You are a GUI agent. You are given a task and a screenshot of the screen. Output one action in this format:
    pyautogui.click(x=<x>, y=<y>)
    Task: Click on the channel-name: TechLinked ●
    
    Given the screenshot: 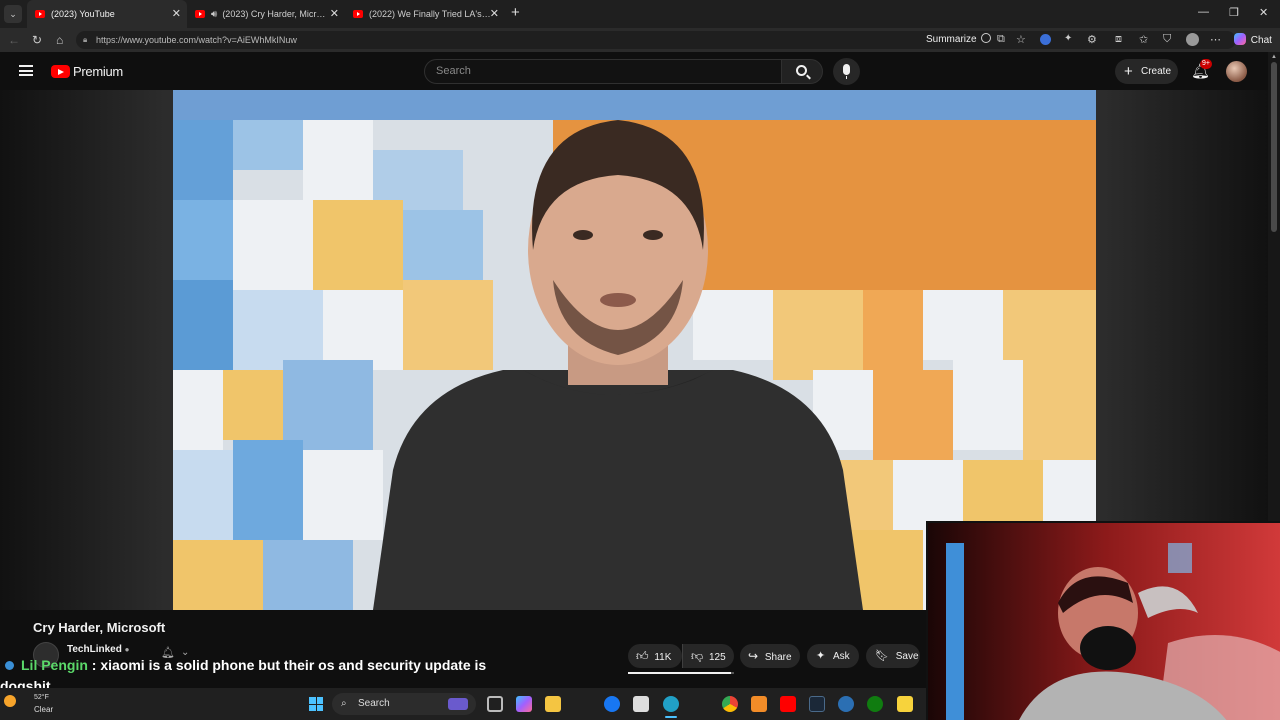 What is the action you would take?
    pyautogui.click(x=98, y=649)
    